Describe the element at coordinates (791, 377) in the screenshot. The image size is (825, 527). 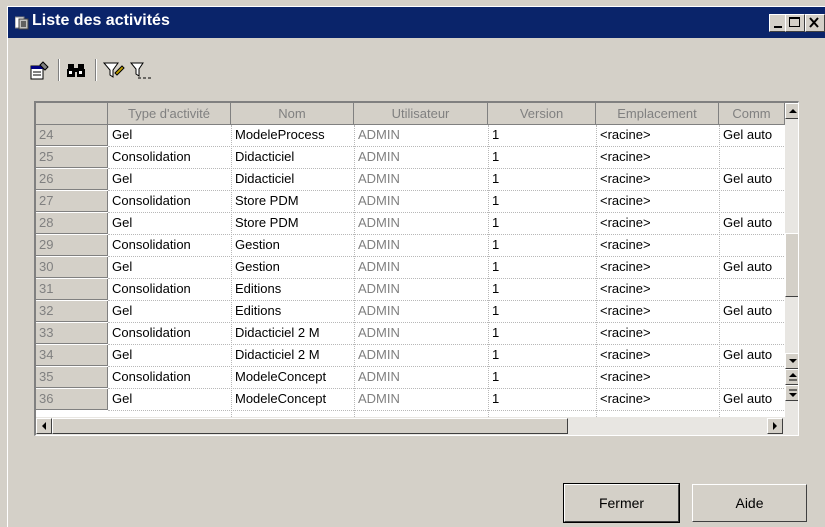
I see `scroll-page-up-button` at that location.